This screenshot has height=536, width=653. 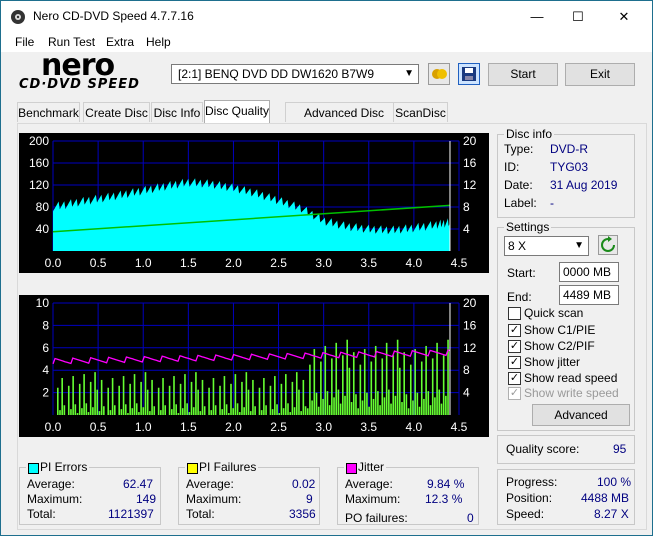 I want to click on drive-select: [2:1] BENQ DVD DD DW1620 B7W9 ▼, so click(x=295, y=74).